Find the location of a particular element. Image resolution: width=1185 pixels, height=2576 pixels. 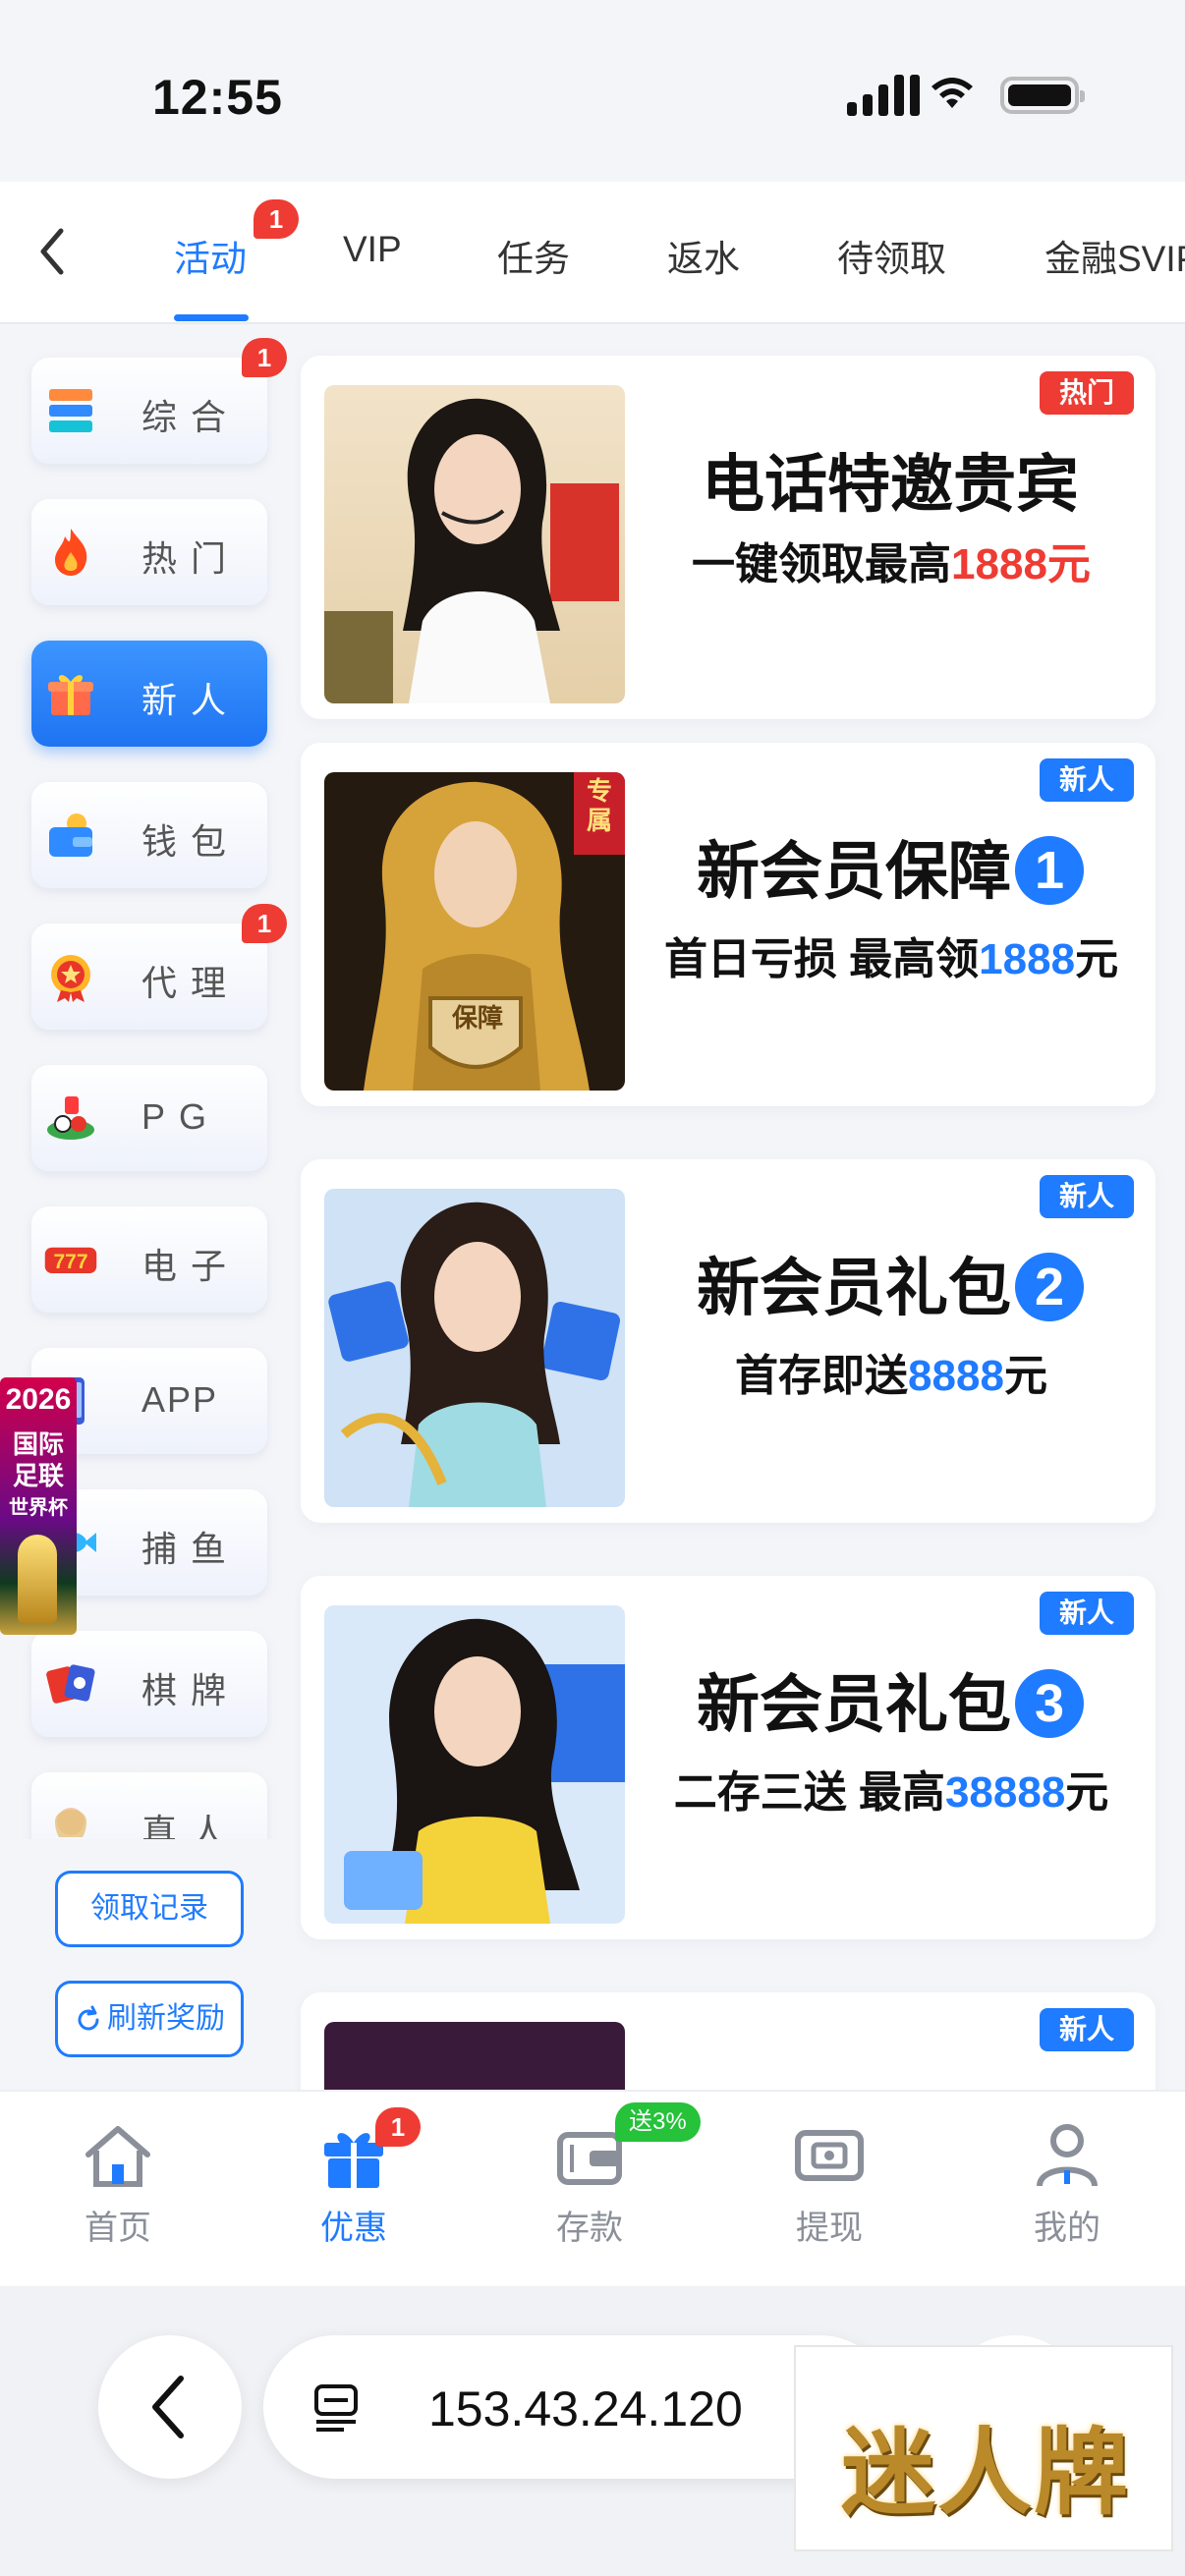

promo-subtitle: 二存三送 最高38888元 is located at coordinates (892, 1788).